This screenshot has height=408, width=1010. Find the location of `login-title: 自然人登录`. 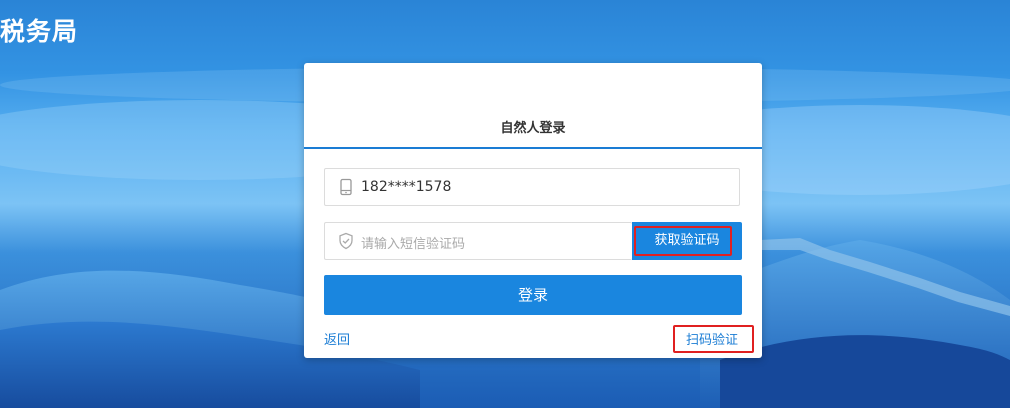

login-title: 自然人登录 is located at coordinates (533, 128).